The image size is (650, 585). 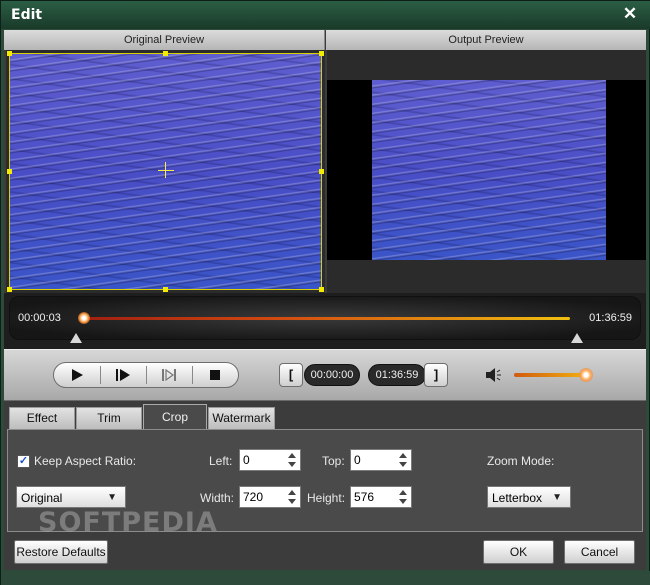 I want to click on output-preview-header: Output Preview, so click(x=486, y=40).